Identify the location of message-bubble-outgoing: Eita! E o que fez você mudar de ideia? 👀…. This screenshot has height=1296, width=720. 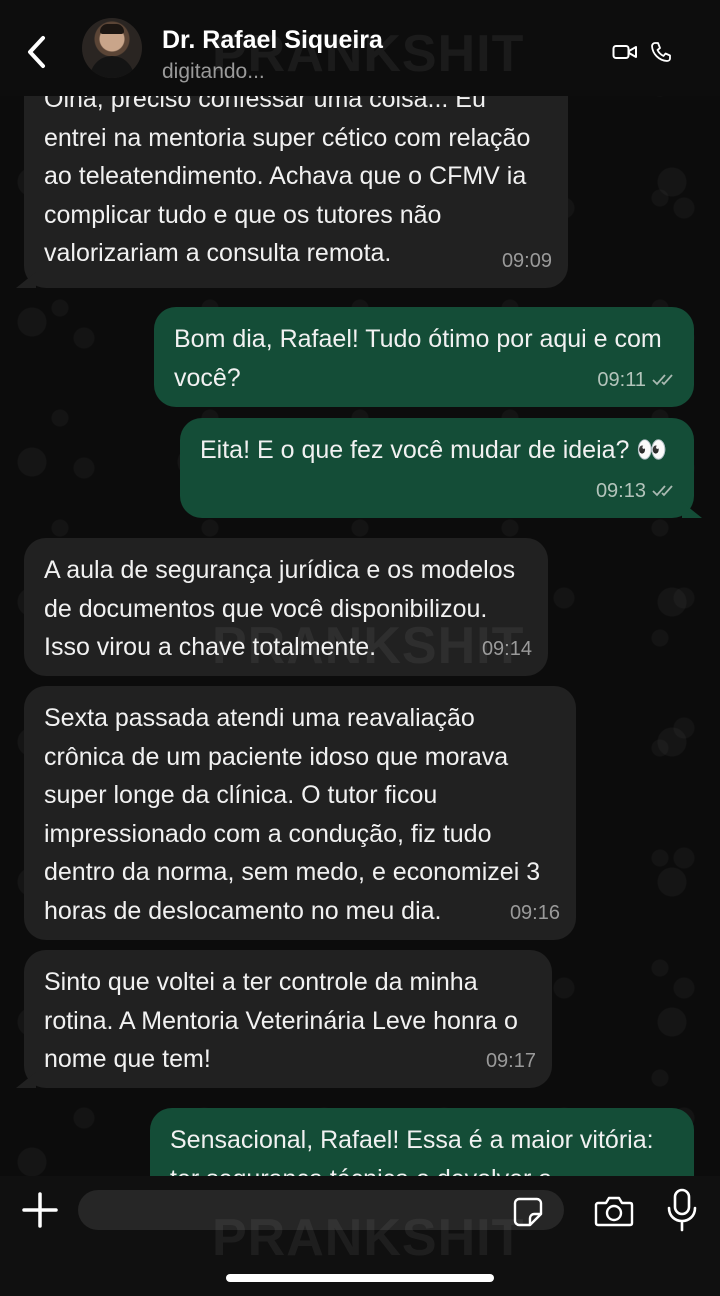
(441, 468).